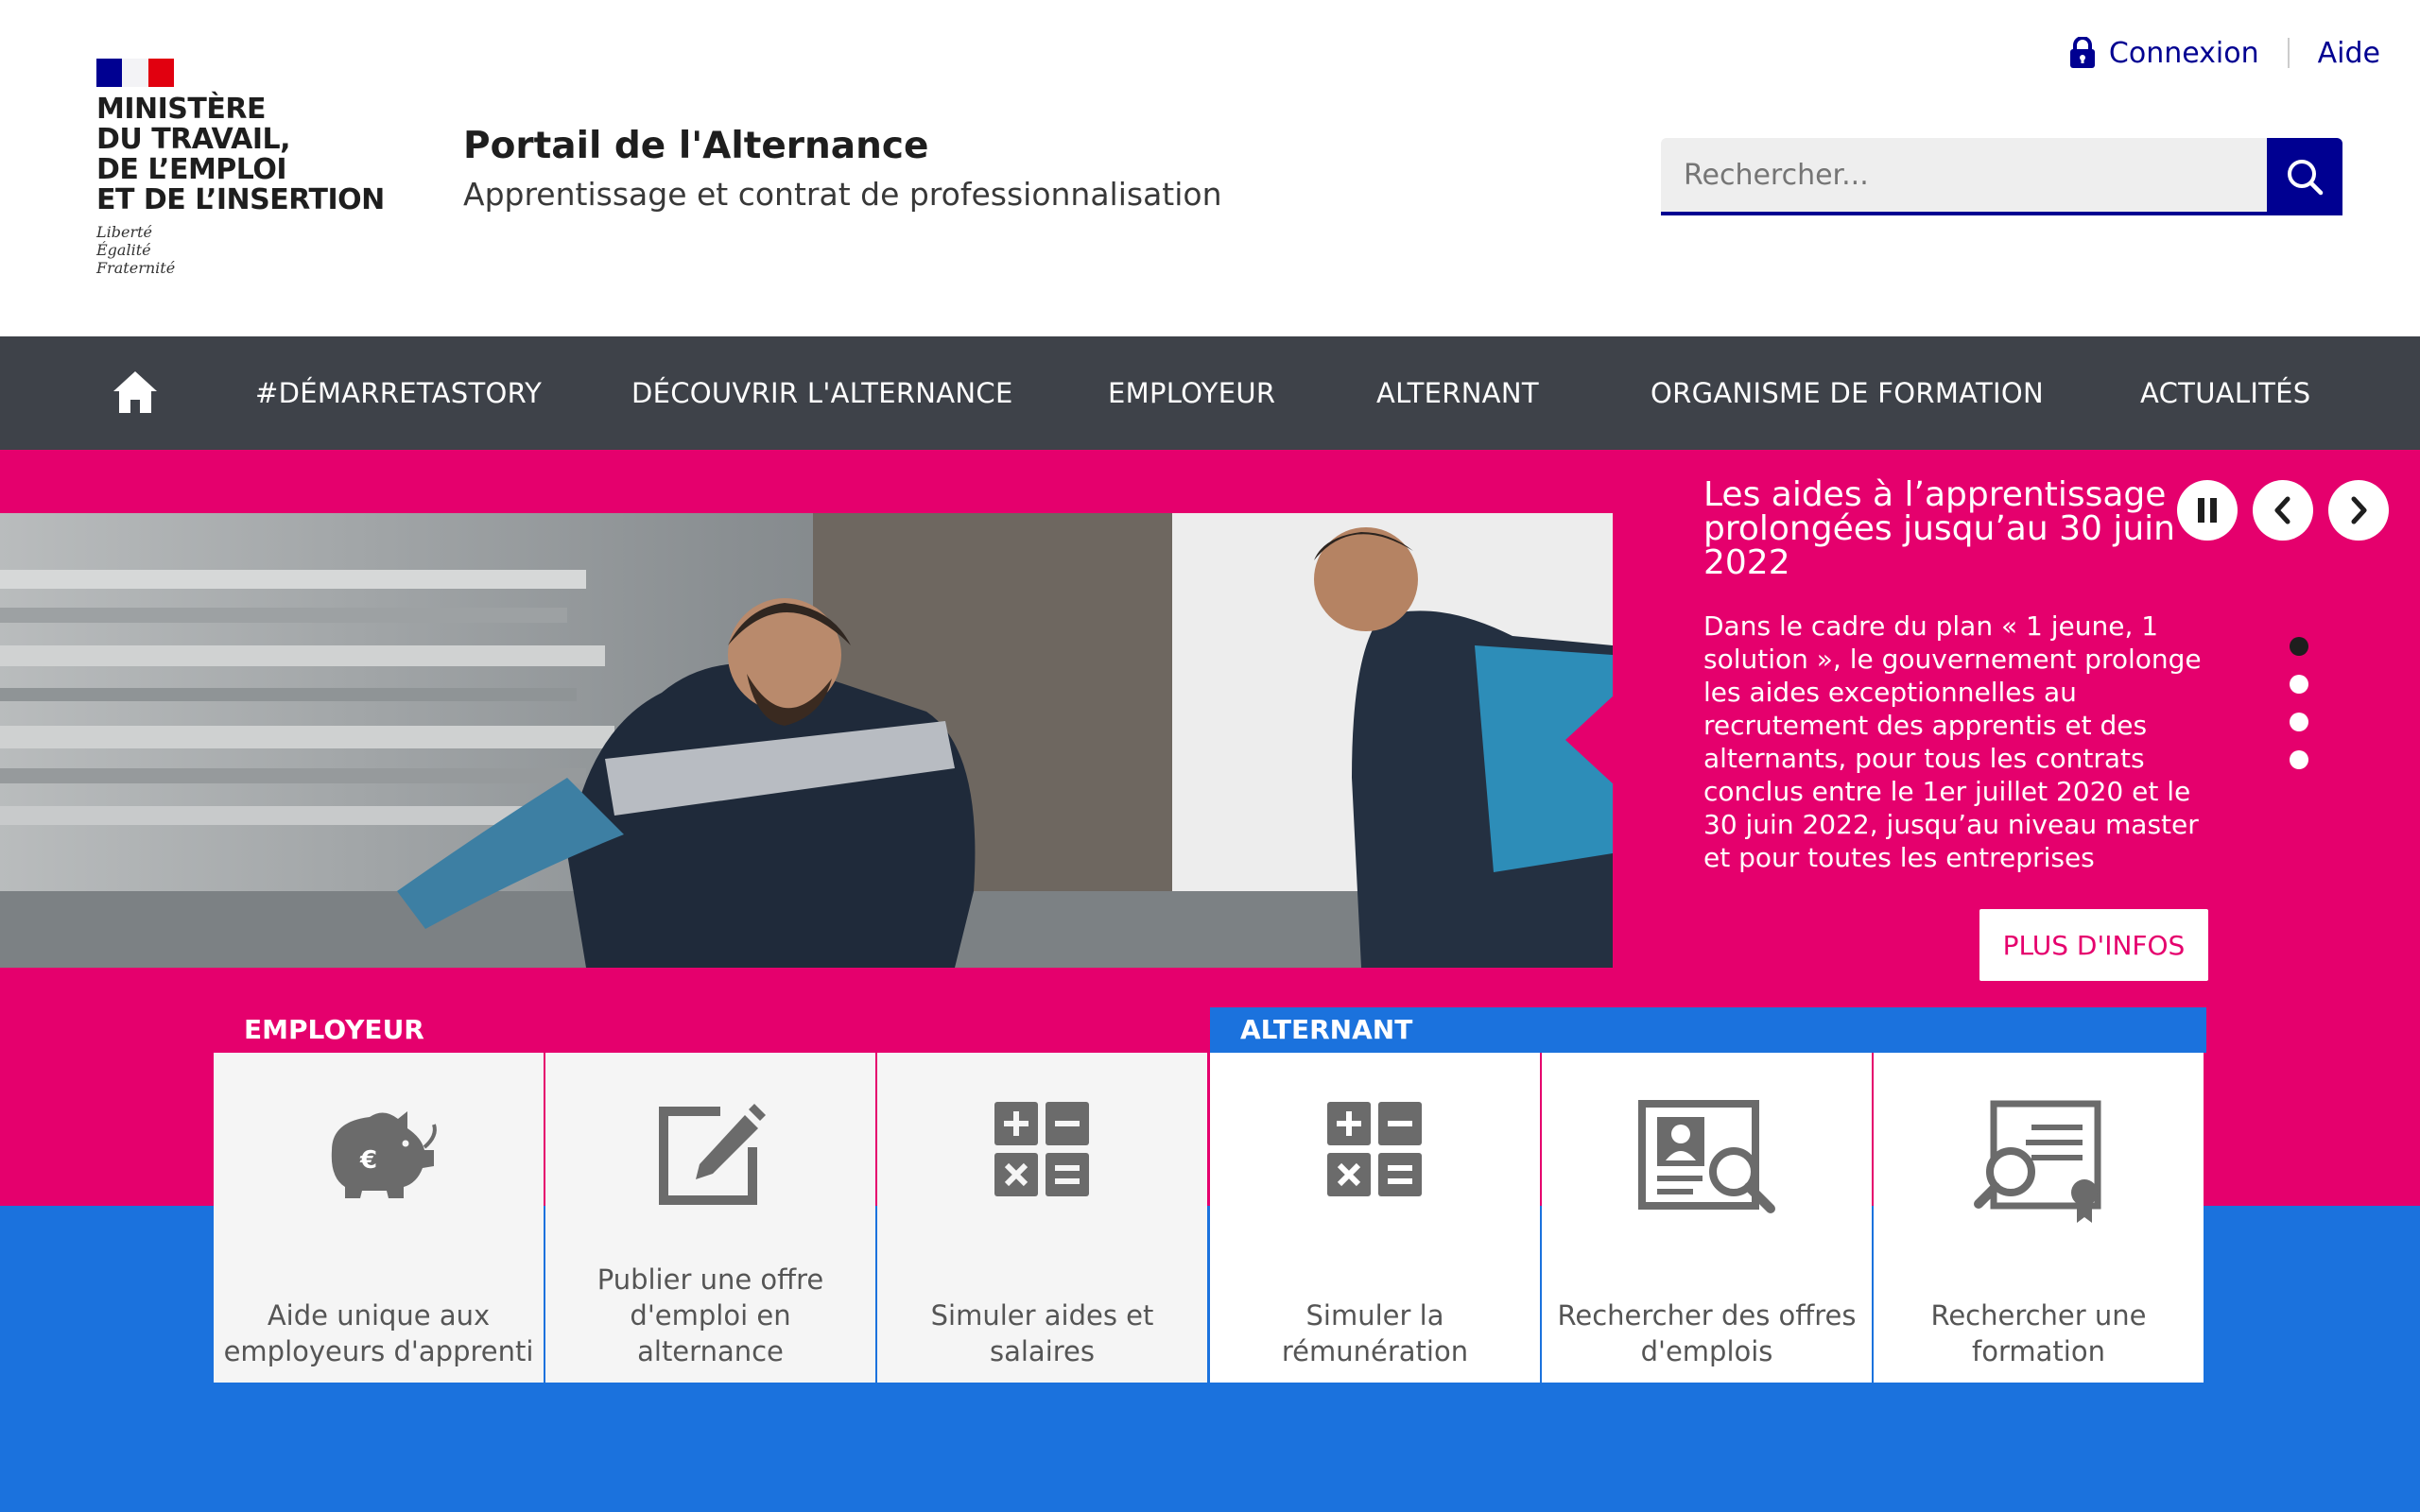 The width and height of the screenshot is (2420, 1512). What do you see at coordinates (2036, 1161) in the screenshot?
I see `certificate-search-icon` at bounding box center [2036, 1161].